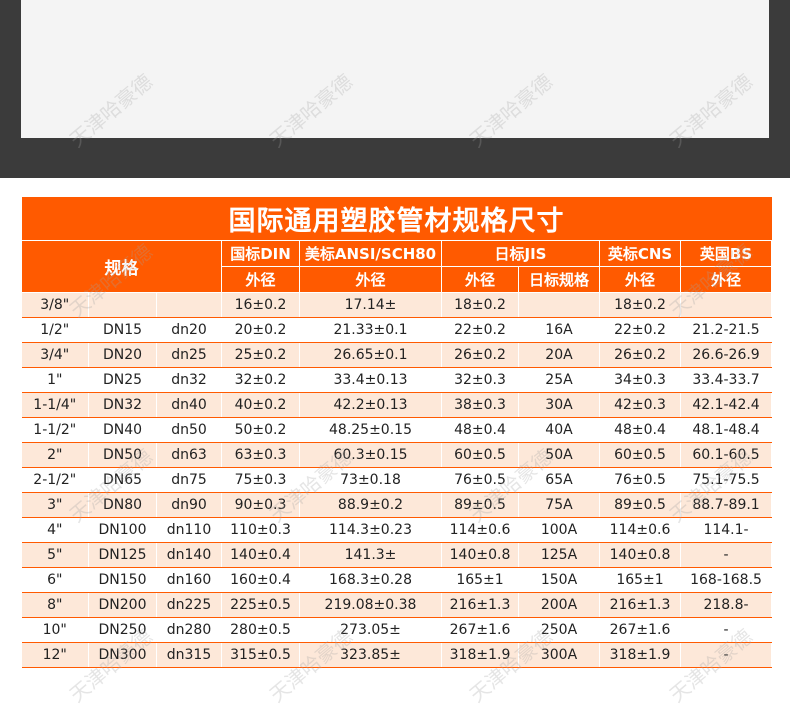 The width and height of the screenshot is (790, 708). What do you see at coordinates (640, 380) in the screenshot?
I see `cell-cns-od: 34±0.3` at bounding box center [640, 380].